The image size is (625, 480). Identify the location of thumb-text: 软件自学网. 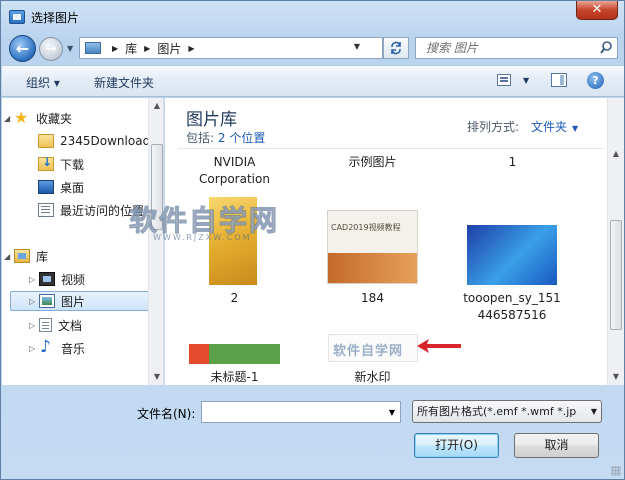
(368, 351).